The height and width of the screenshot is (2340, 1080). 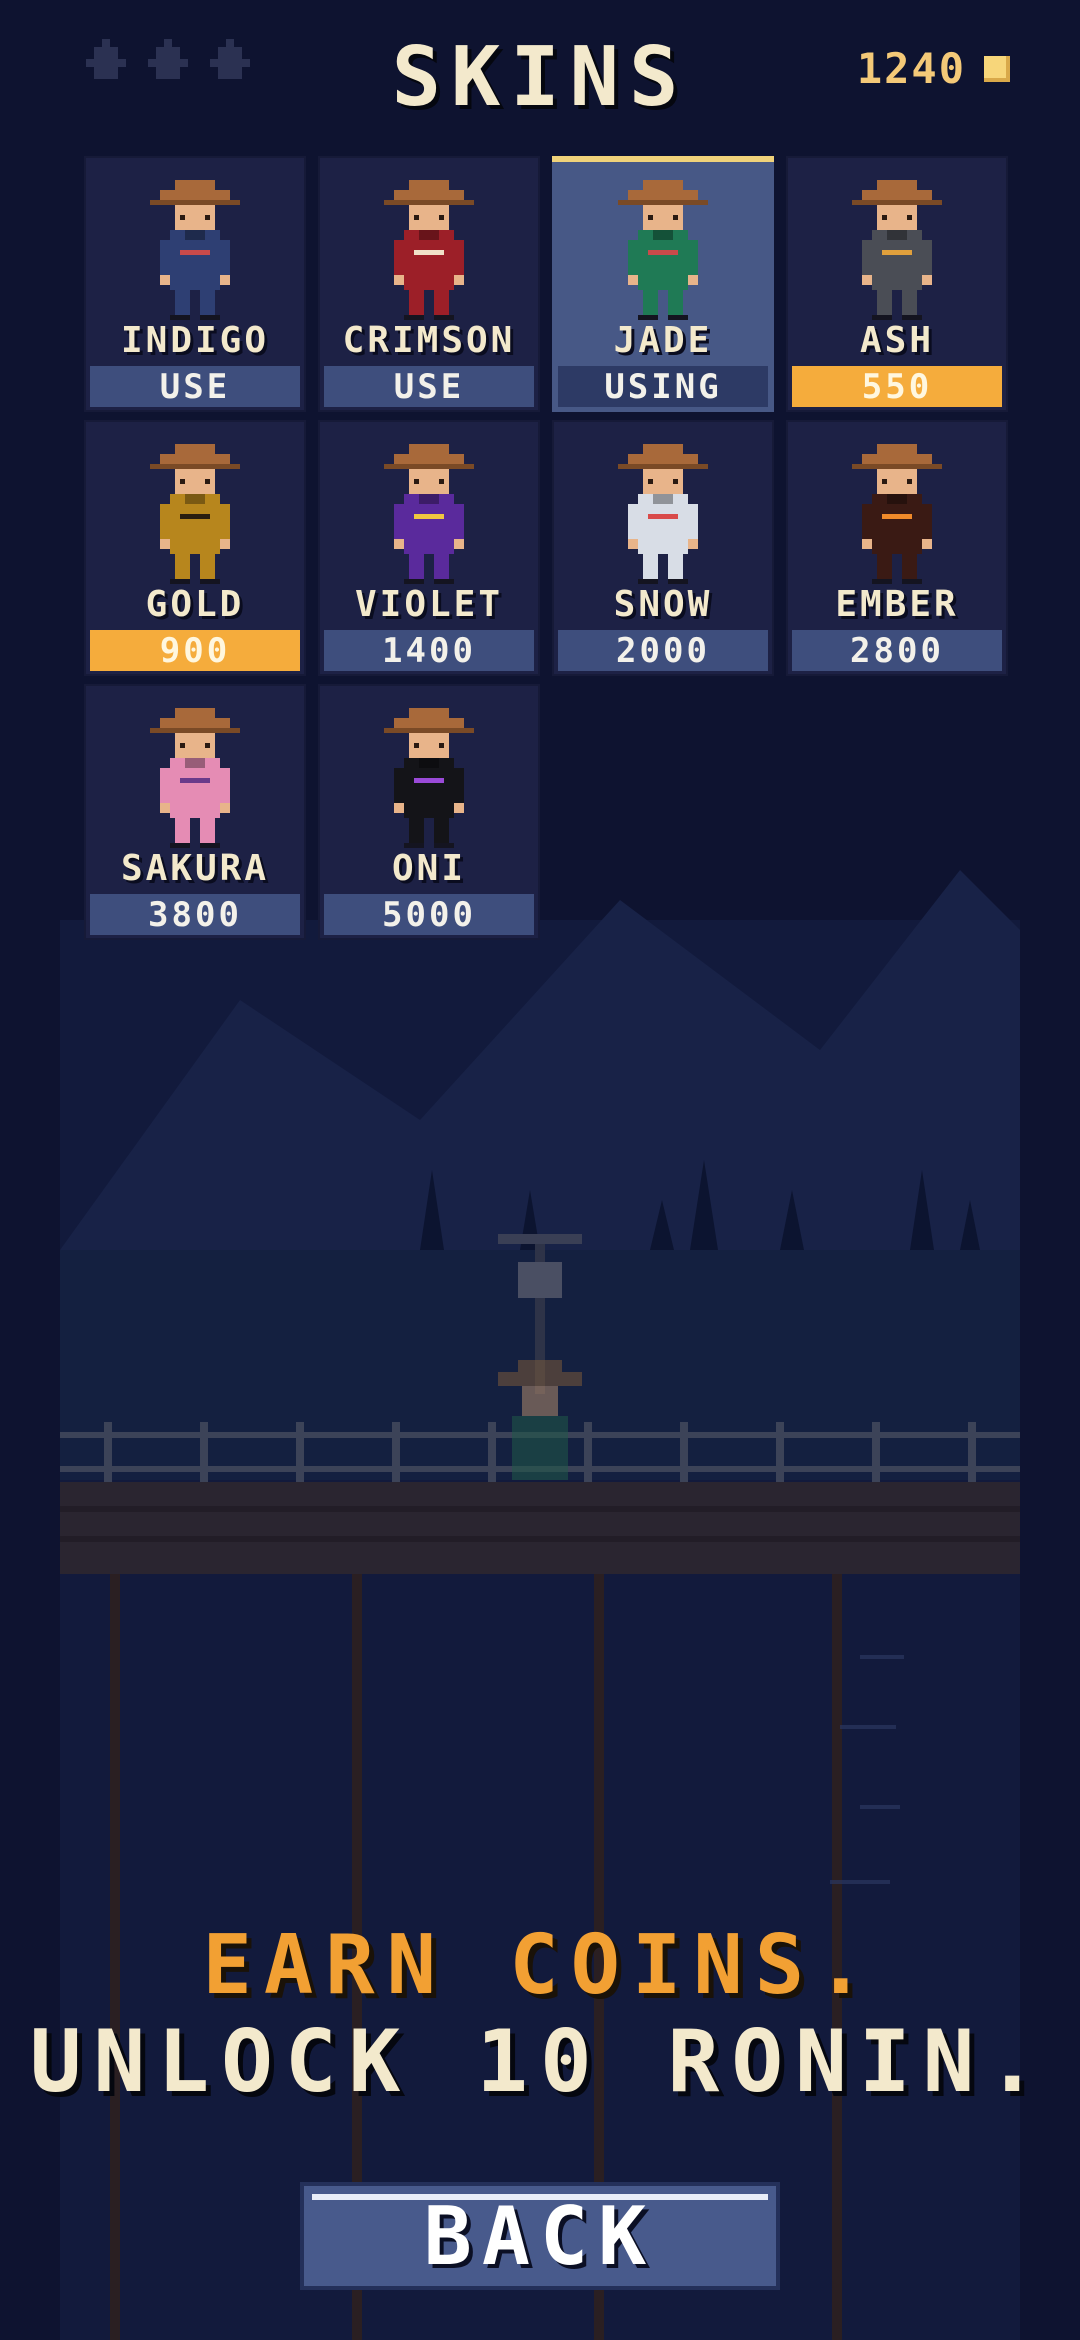 I want to click on back-button: BACK, so click(x=540, y=2236).